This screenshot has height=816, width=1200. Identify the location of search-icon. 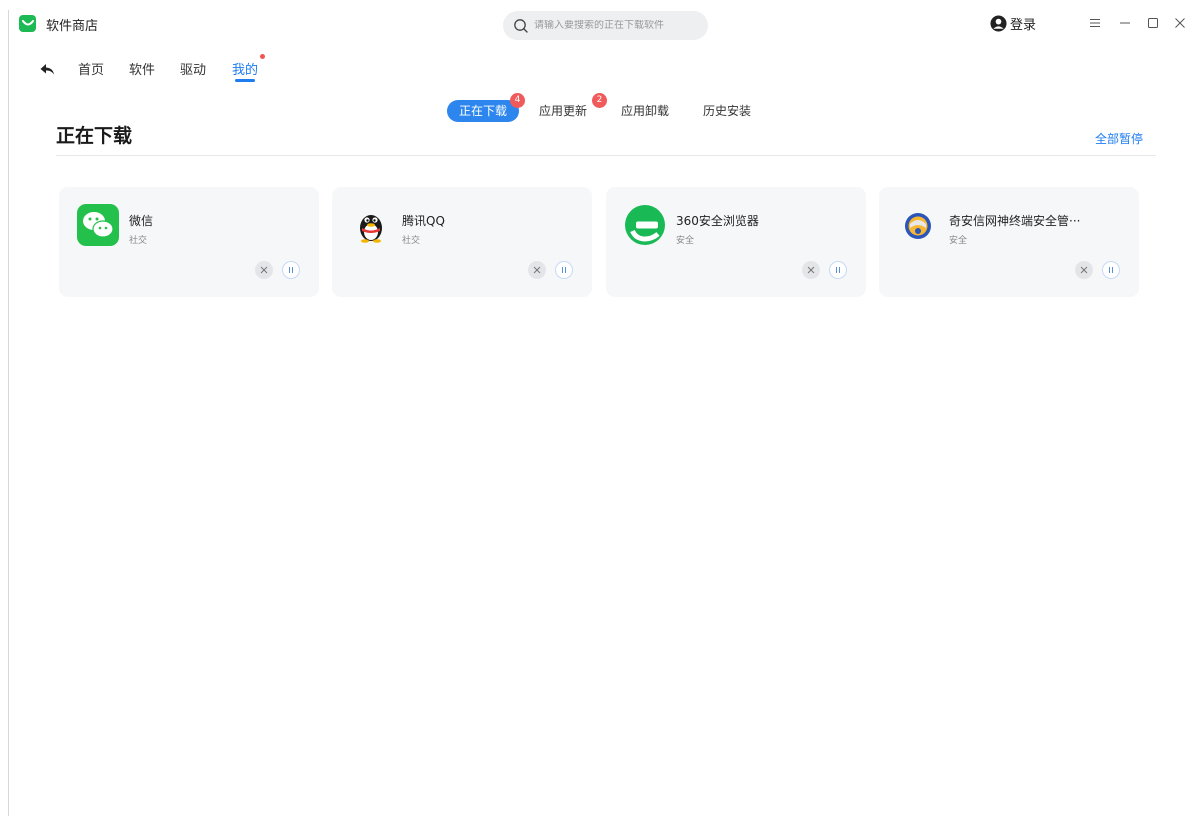
(521, 25).